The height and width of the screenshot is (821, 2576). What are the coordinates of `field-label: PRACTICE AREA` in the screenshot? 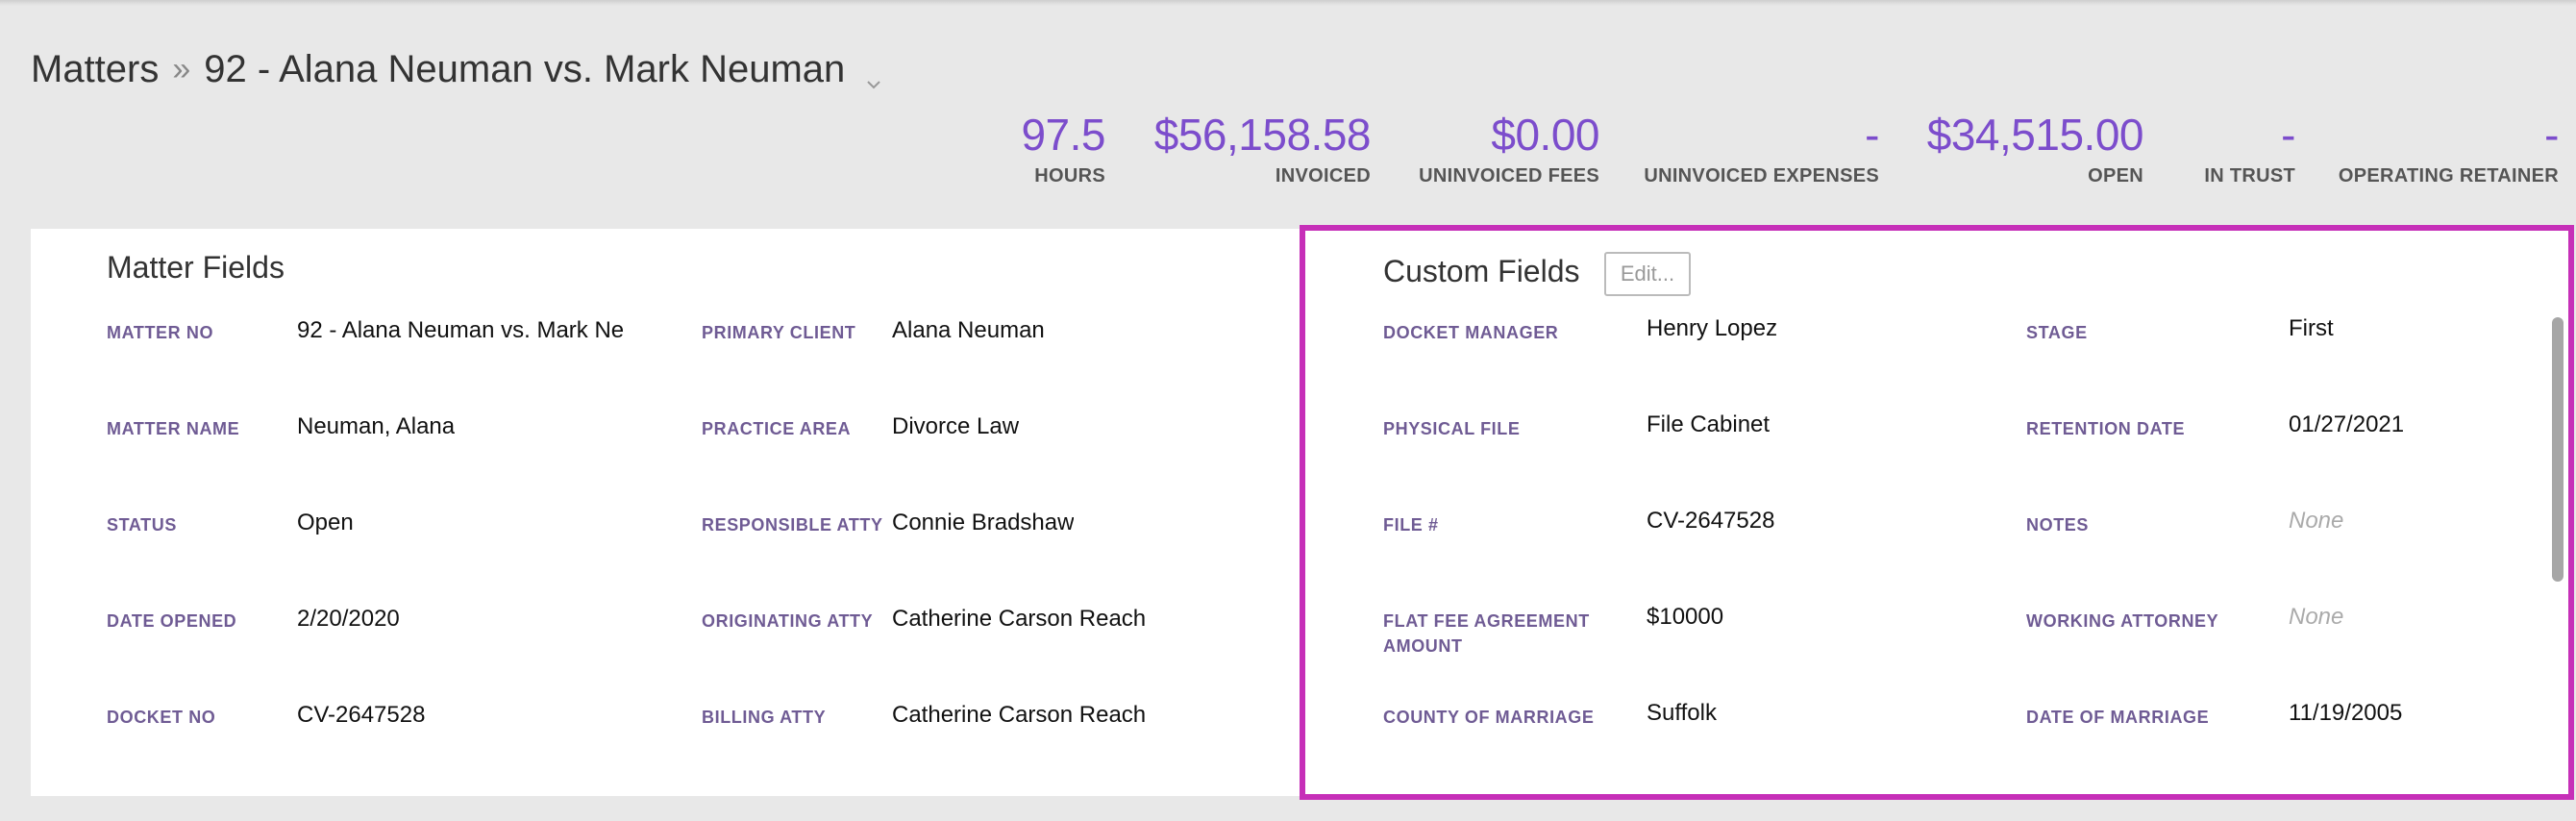 It's located at (777, 428).